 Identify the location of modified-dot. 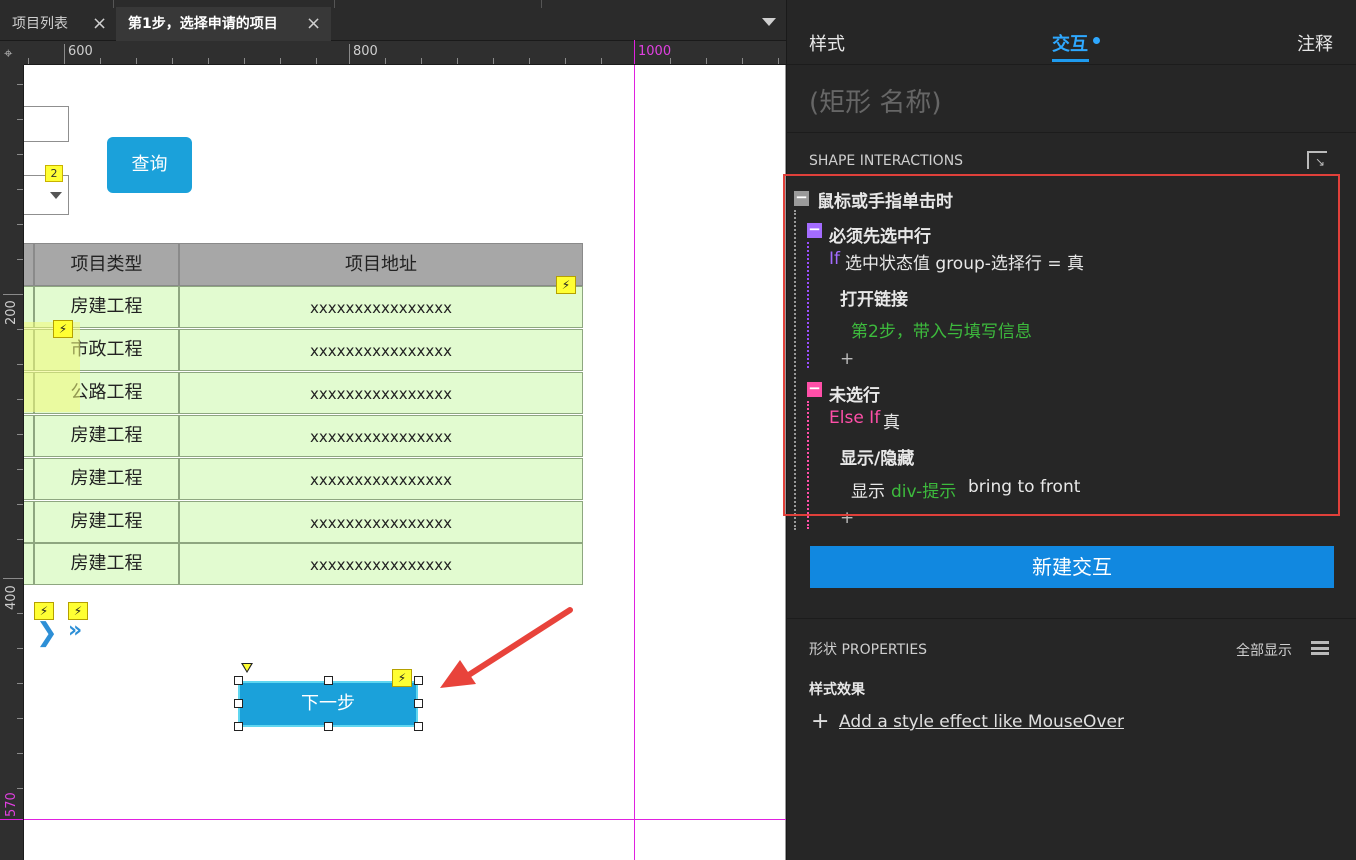
(1096, 40).